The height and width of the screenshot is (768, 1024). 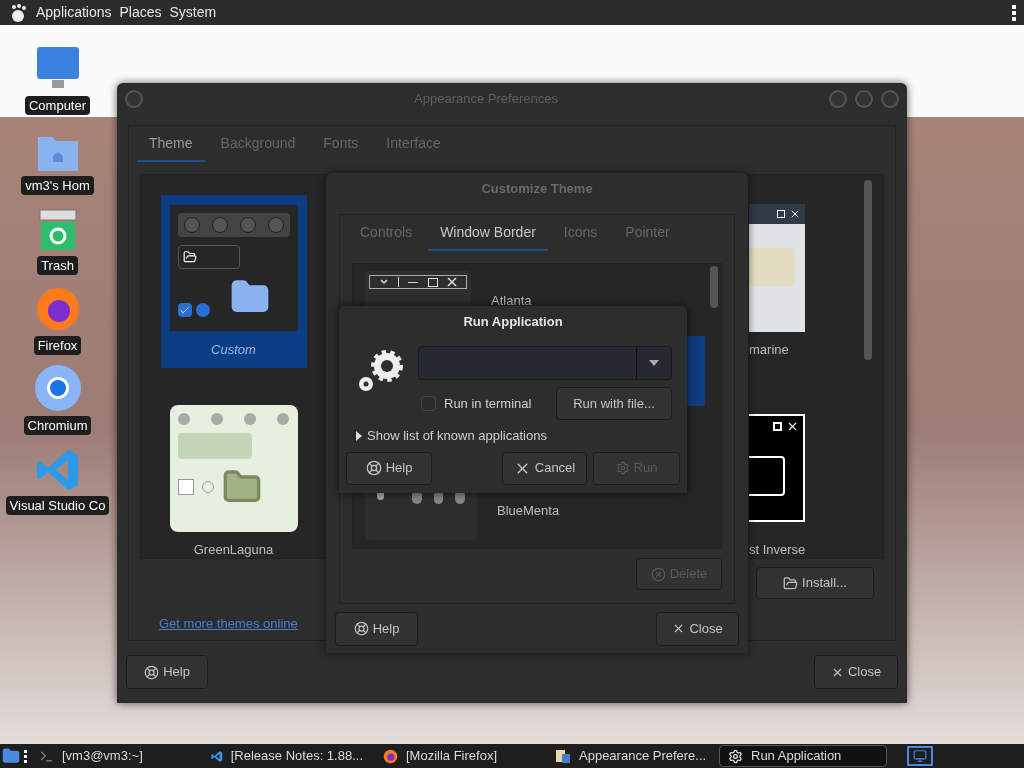 What do you see at coordinates (537, 189) in the screenshot?
I see `window-title: Customize Theme` at bounding box center [537, 189].